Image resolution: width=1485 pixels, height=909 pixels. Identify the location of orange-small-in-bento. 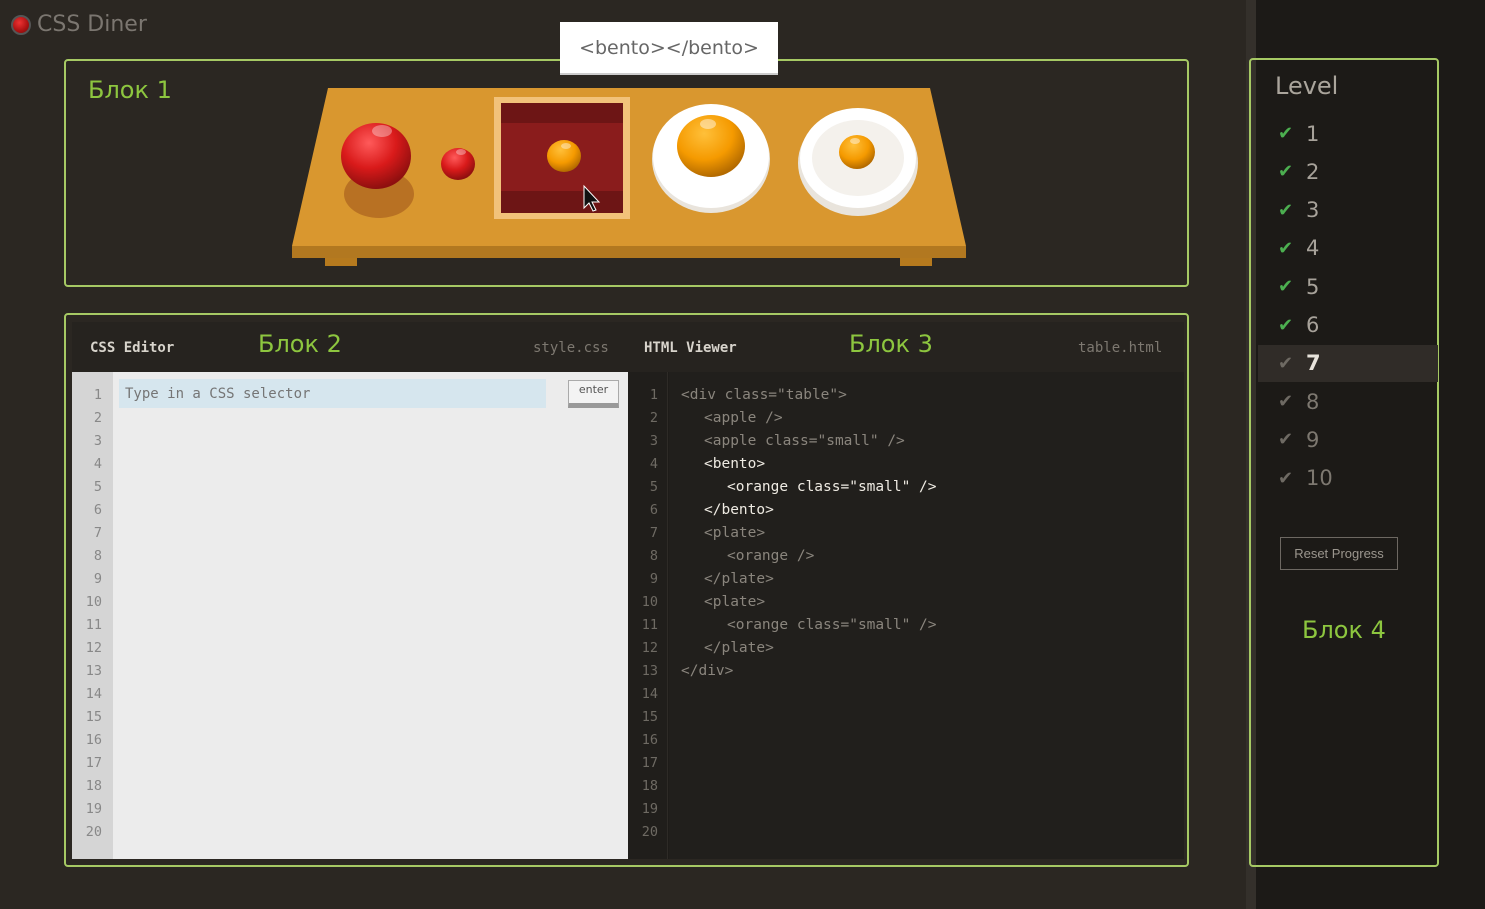
(564, 156).